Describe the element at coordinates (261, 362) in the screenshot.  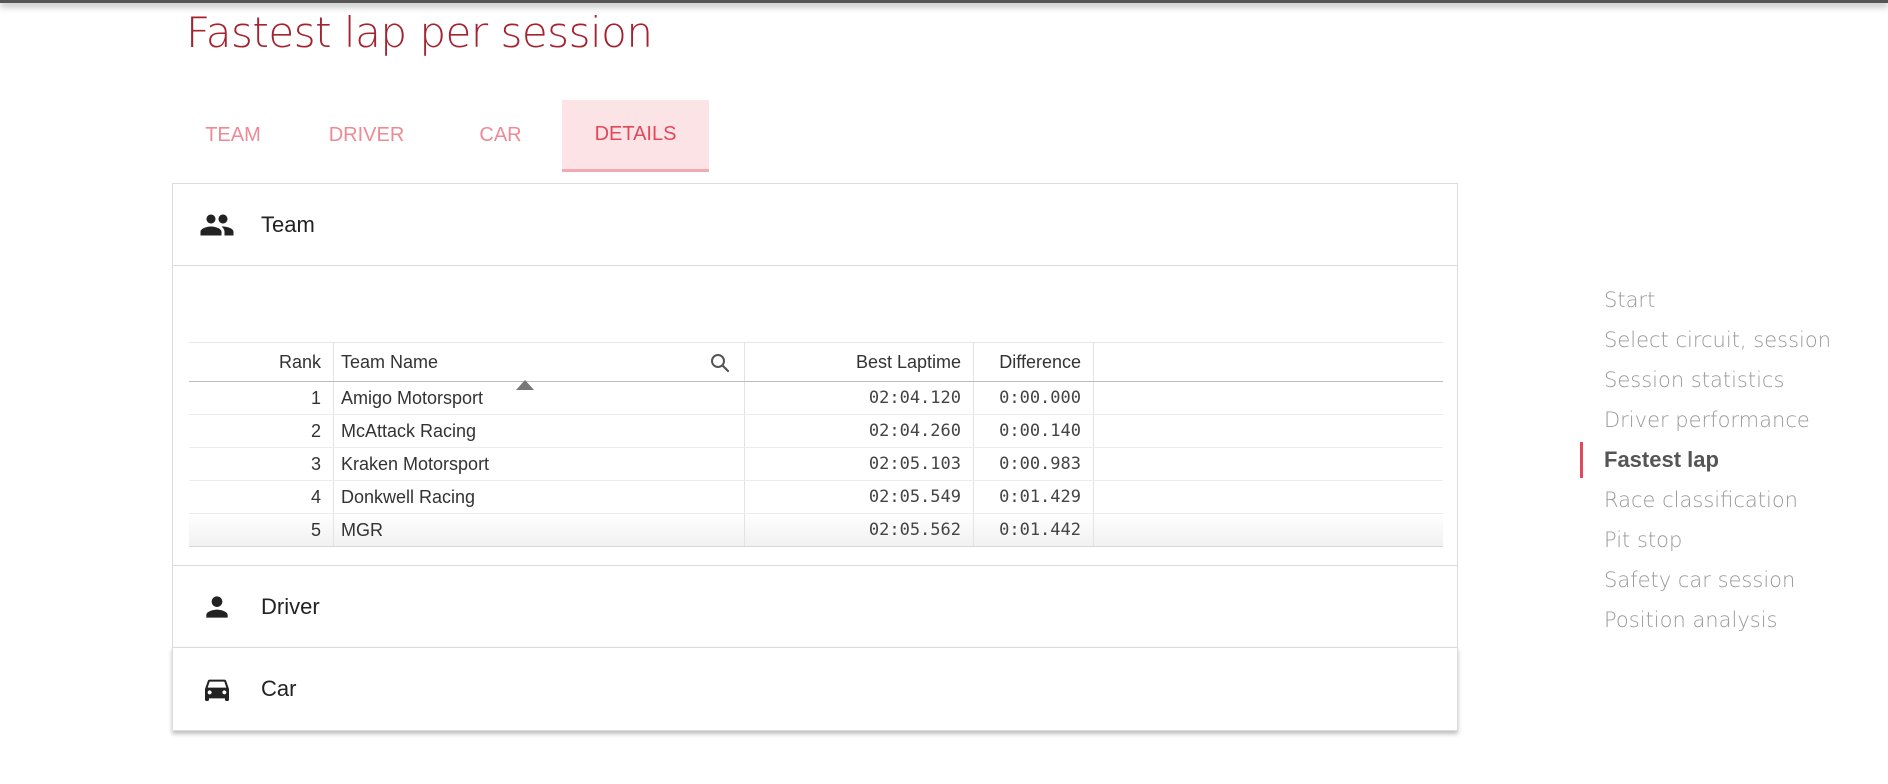
I see `column-header-rank: Rank` at that location.